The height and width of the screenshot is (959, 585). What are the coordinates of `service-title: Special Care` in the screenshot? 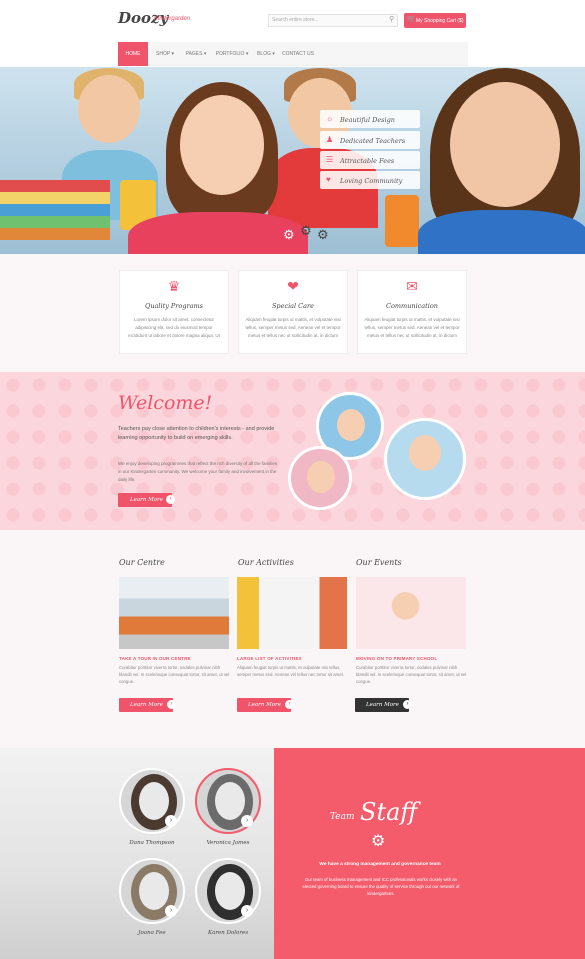 It's located at (292, 306).